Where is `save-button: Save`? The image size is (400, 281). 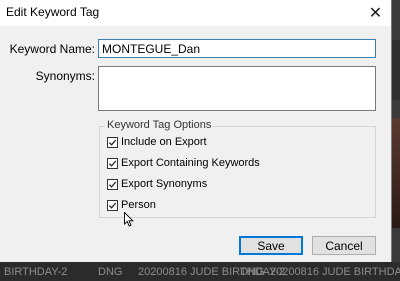 save-button: Save is located at coordinates (271, 245).